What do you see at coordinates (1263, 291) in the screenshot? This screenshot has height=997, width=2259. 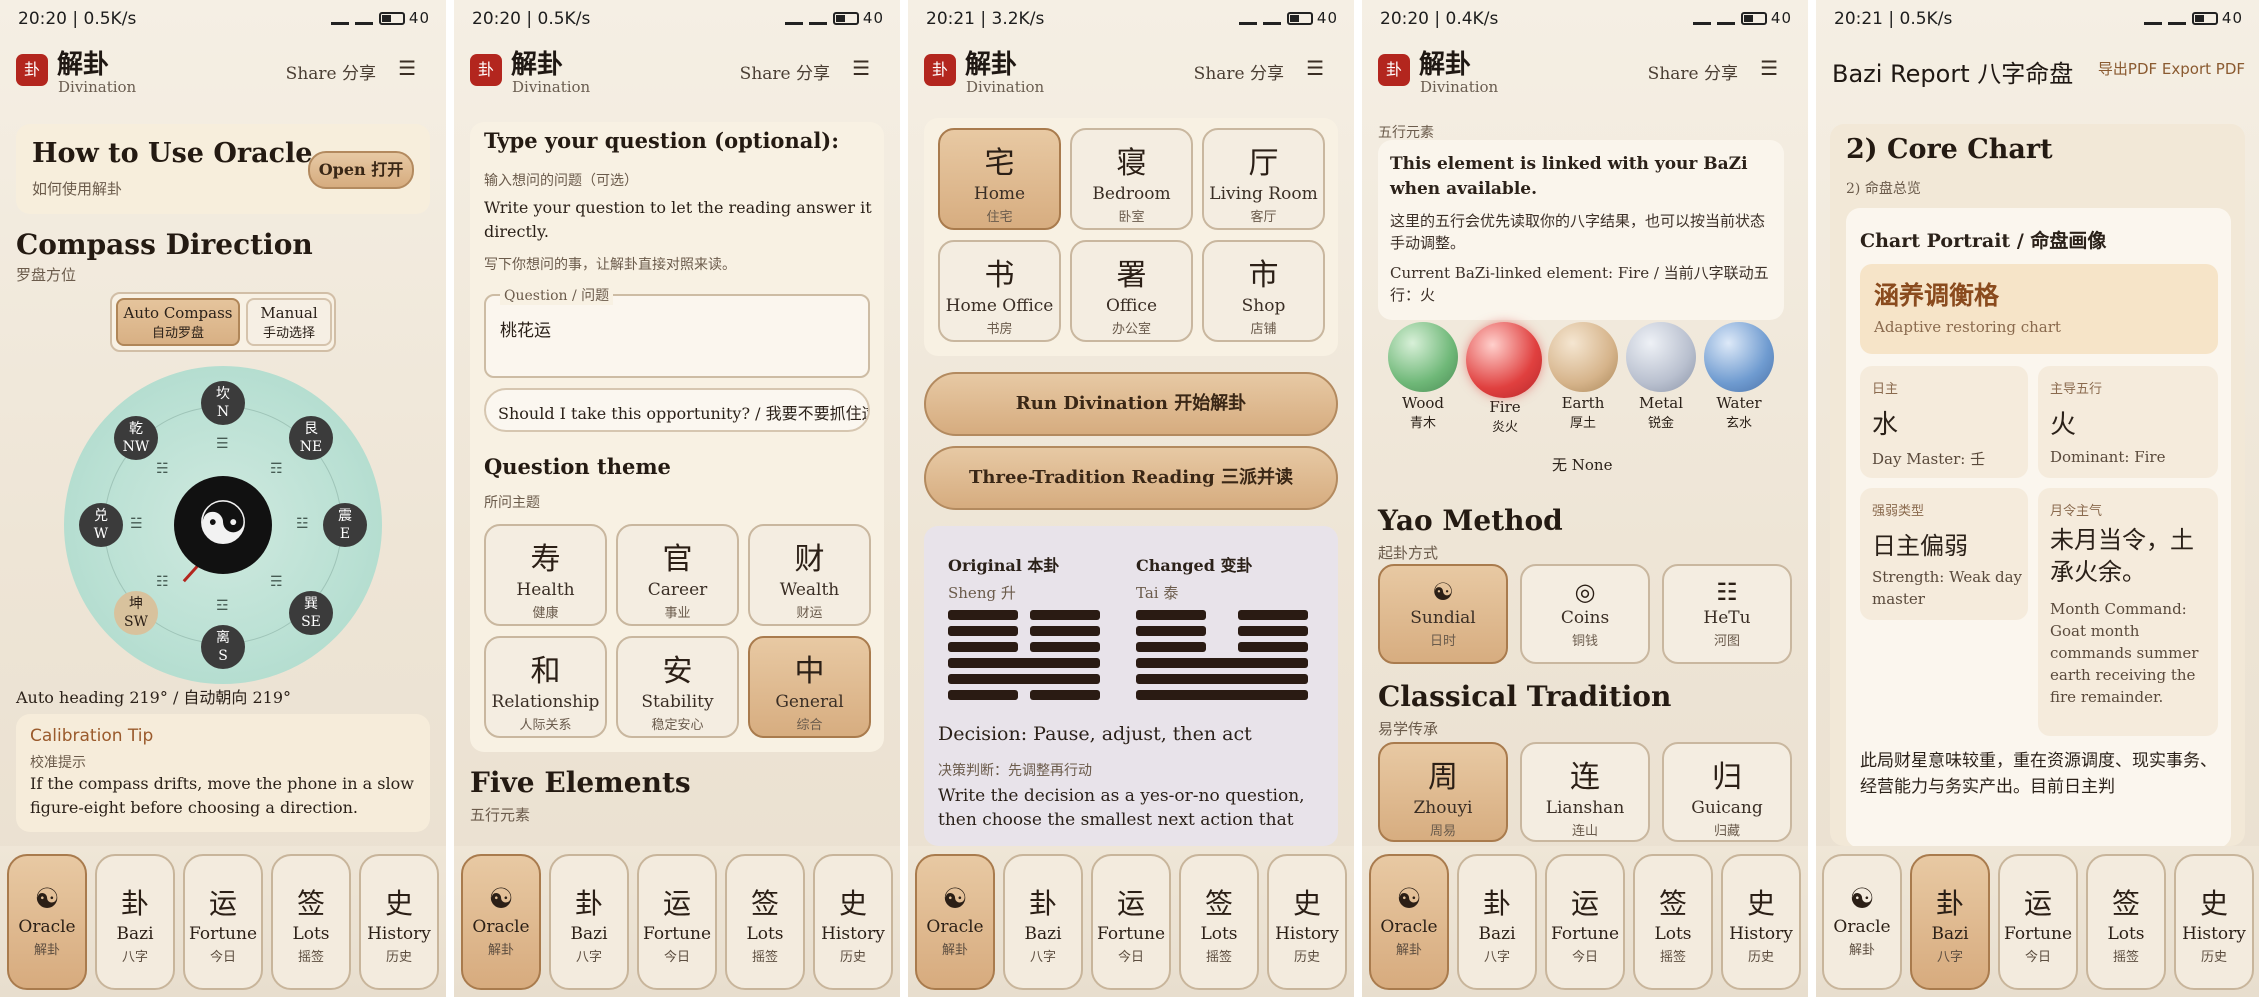 I see `place-shop: 市 Shop 店铺` at bounding box center [1263, 291].